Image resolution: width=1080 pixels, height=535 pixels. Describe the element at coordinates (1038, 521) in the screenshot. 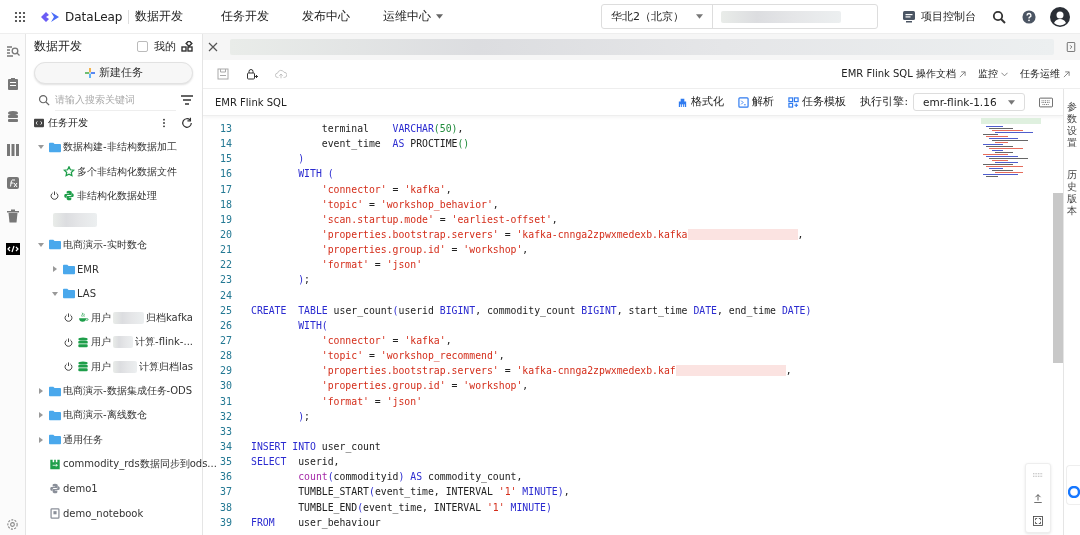

I see `fullscreen-icon` at that location.